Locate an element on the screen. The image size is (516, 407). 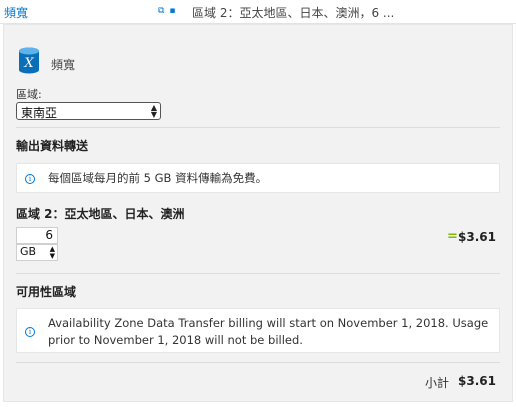
clone-icon: ⧉ is located at coordinates (161, 11).